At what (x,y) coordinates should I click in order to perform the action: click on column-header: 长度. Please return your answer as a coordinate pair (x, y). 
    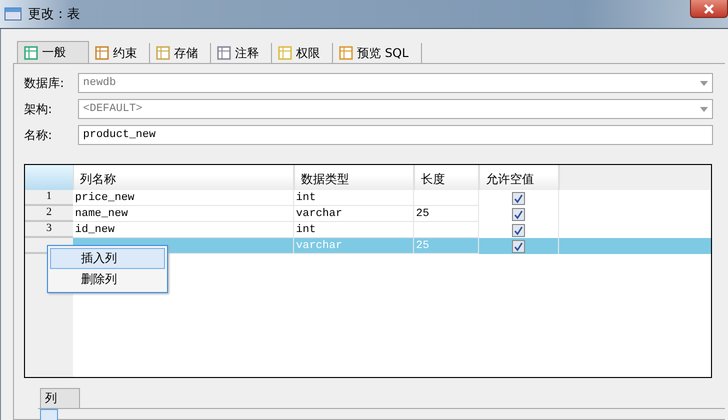
    Looking at the image, I should click on (447, 177).